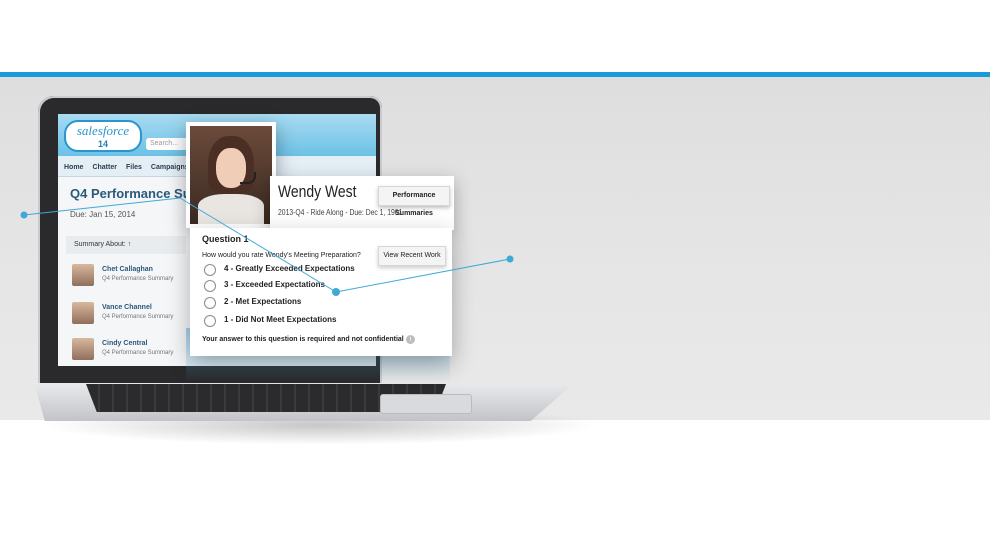  I want to click on question-title: Question 1, so click(225, 239).